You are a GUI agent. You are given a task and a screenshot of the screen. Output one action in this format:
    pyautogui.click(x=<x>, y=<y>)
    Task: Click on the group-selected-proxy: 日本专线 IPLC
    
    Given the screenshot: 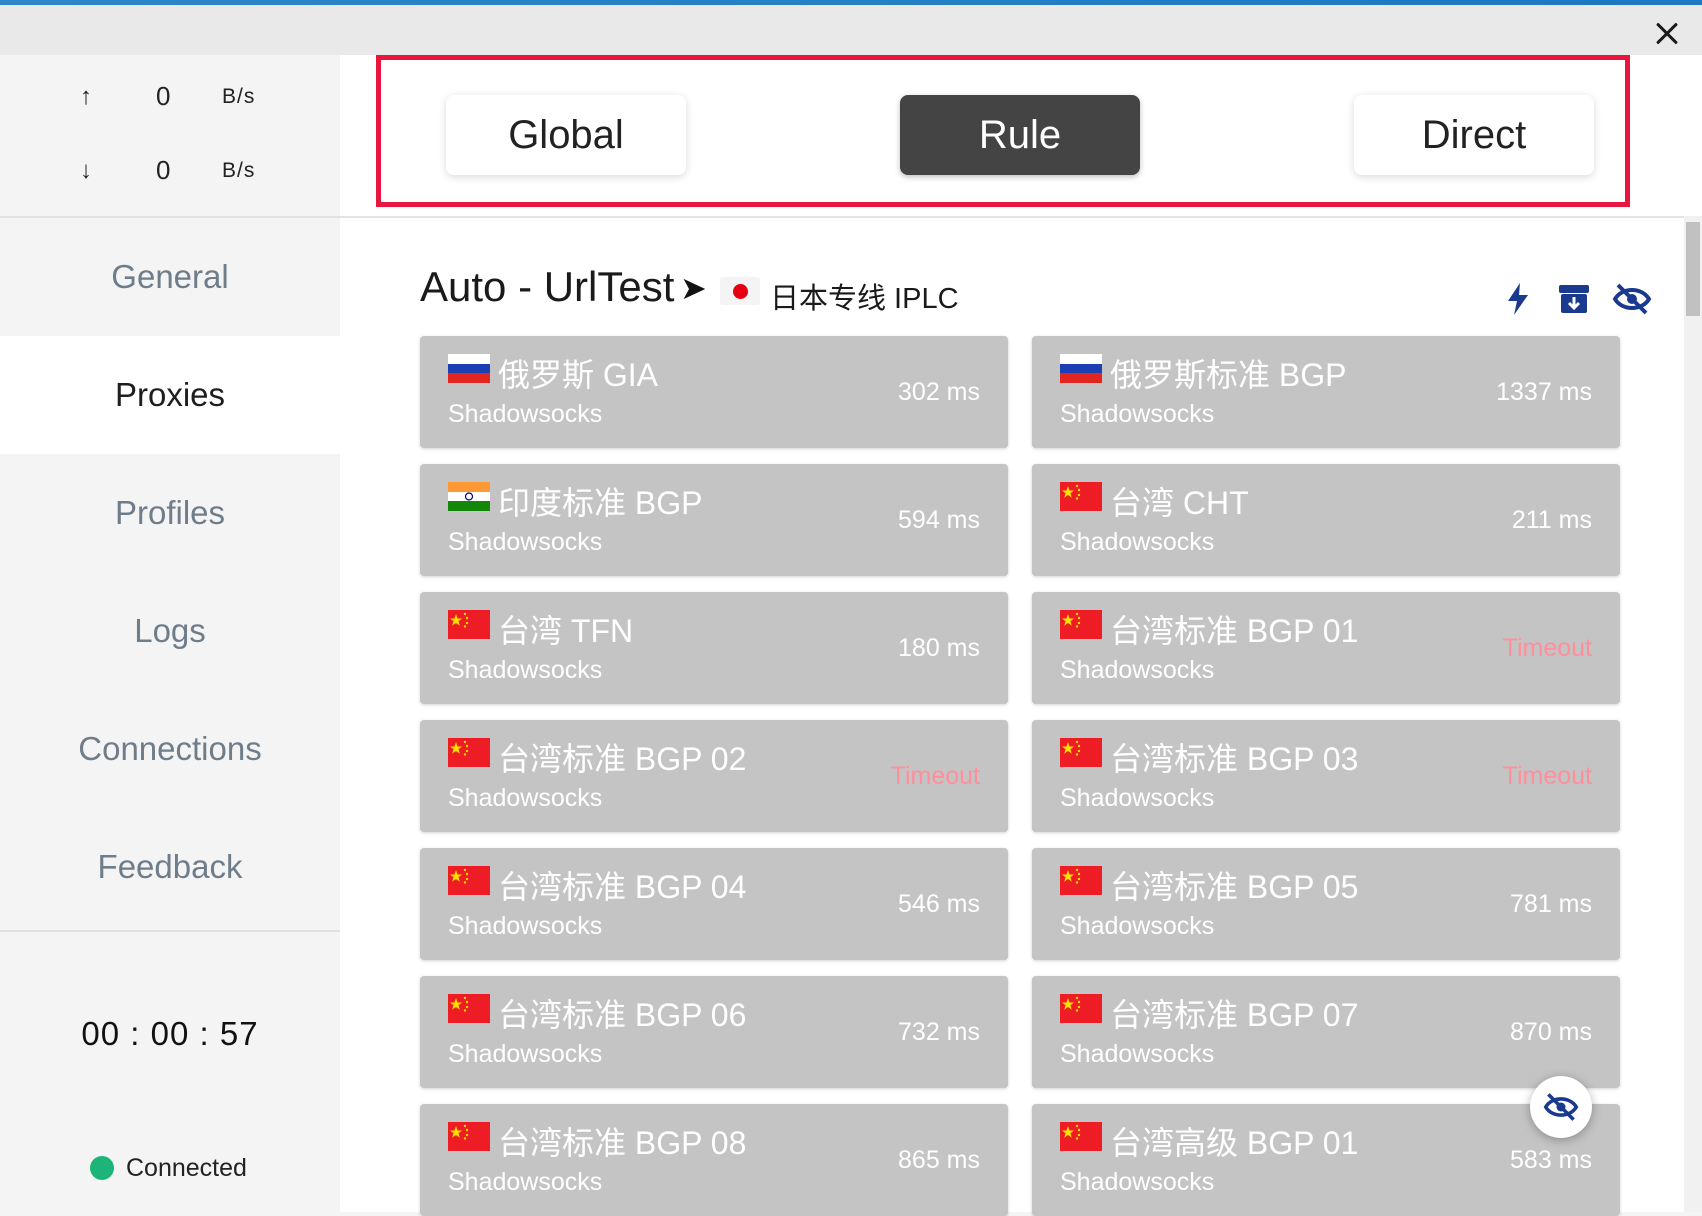 What is the action you would take?
    pyautogui.click(x=864, y=299)
    